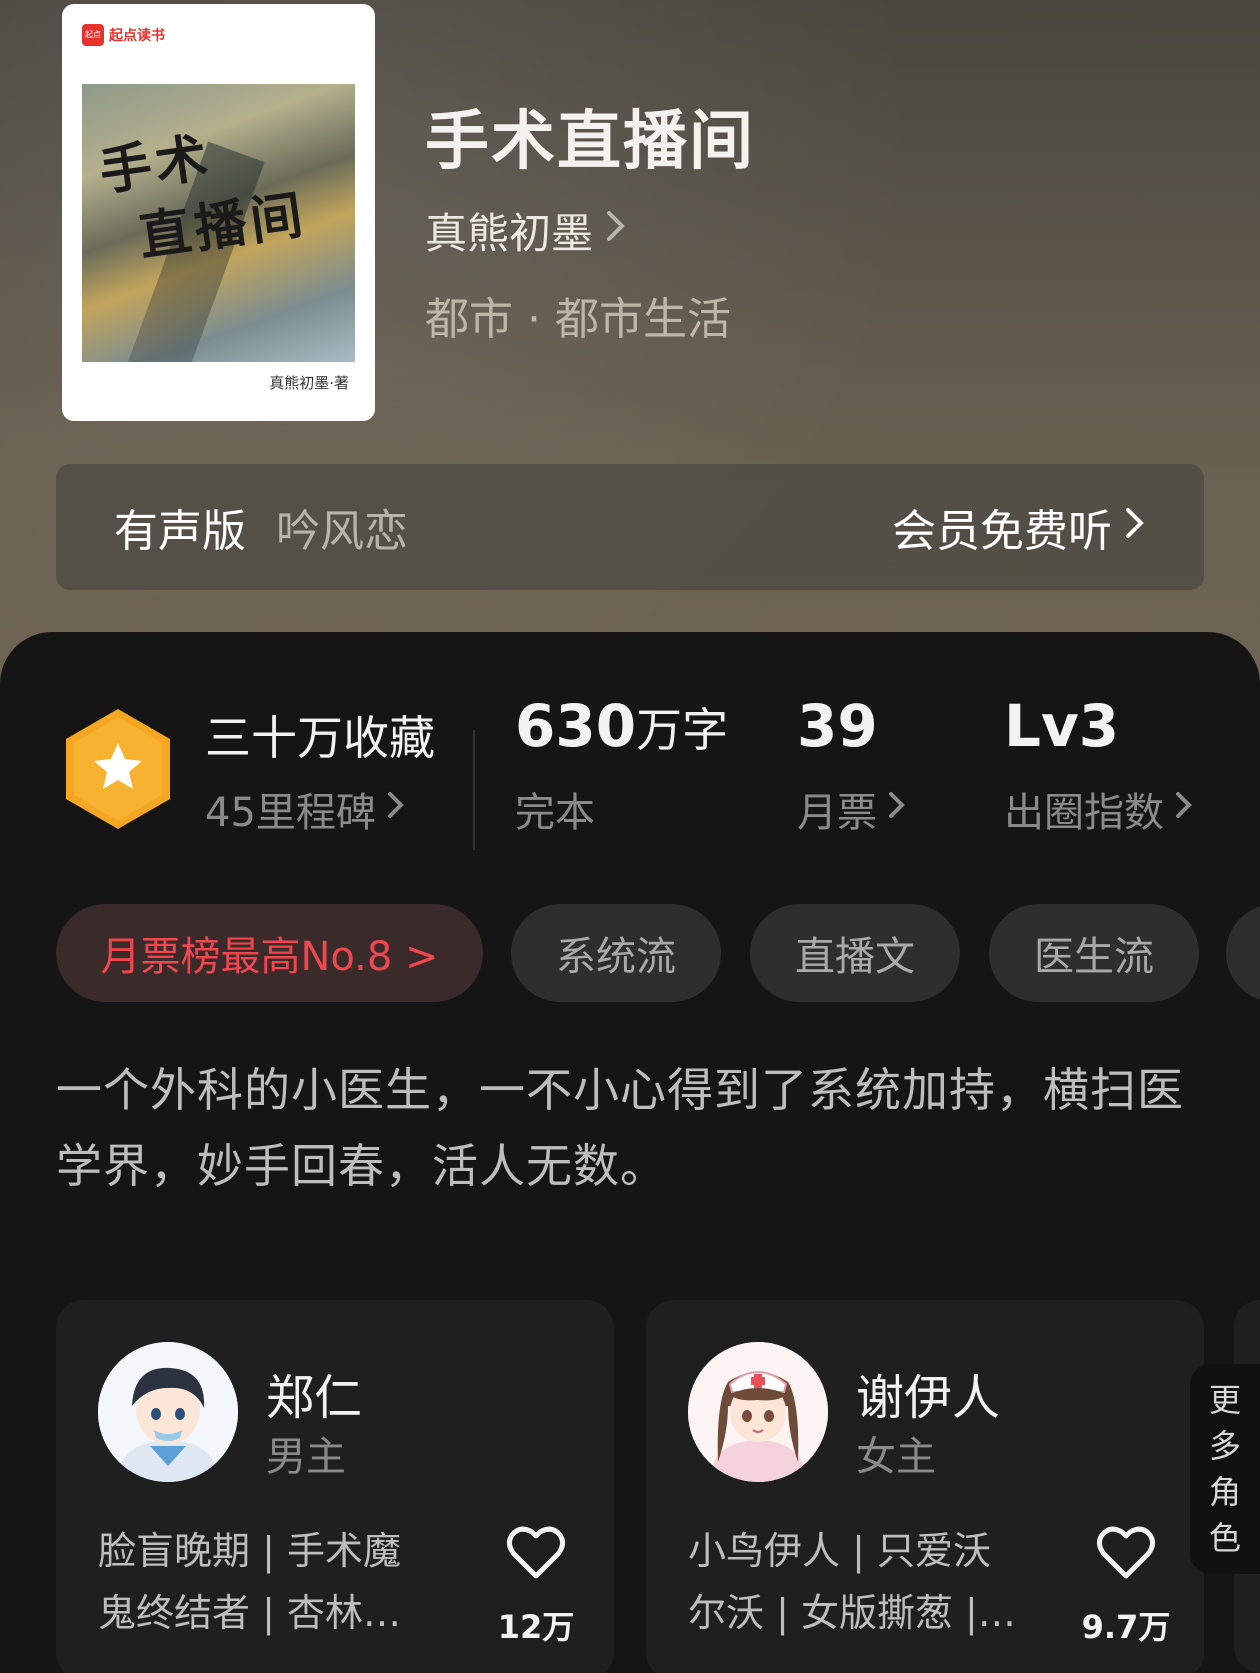  I want to click on member-free-listen-label: 会员免费听, so click(1002, 531).